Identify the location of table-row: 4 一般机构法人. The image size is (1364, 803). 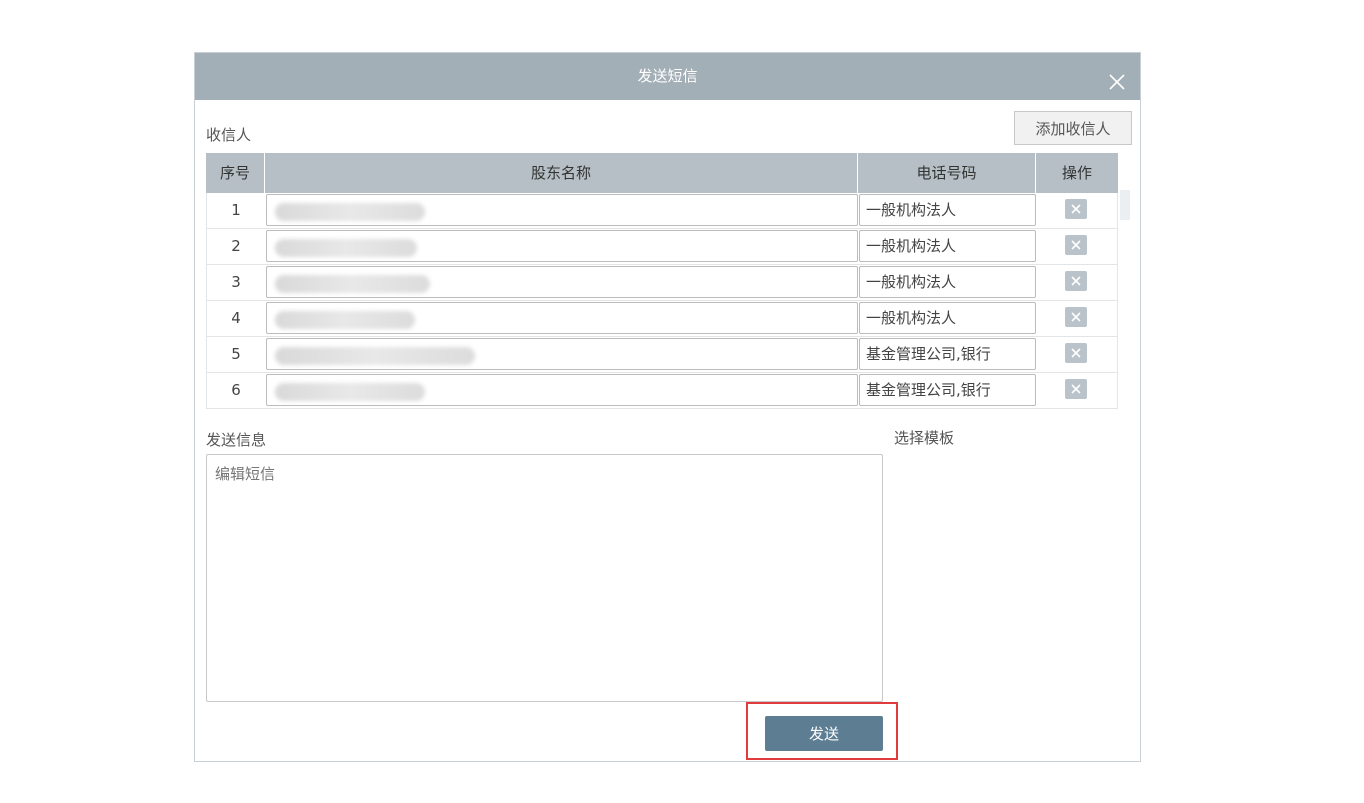
(662, 319).